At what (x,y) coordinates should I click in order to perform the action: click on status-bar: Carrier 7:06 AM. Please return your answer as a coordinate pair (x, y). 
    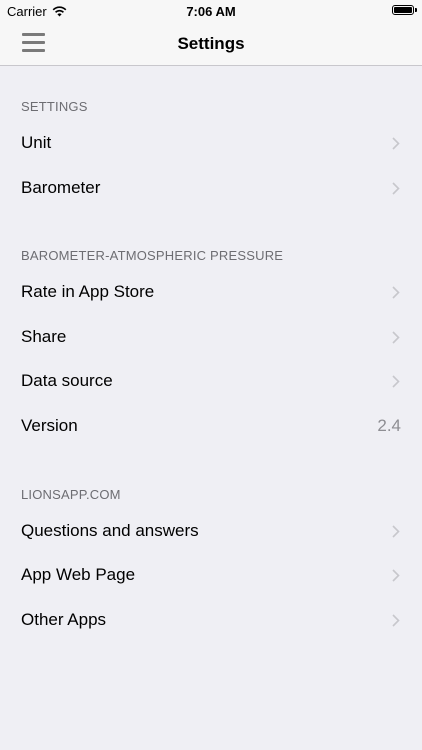
    Looking at the image, I should click on (211, 11).